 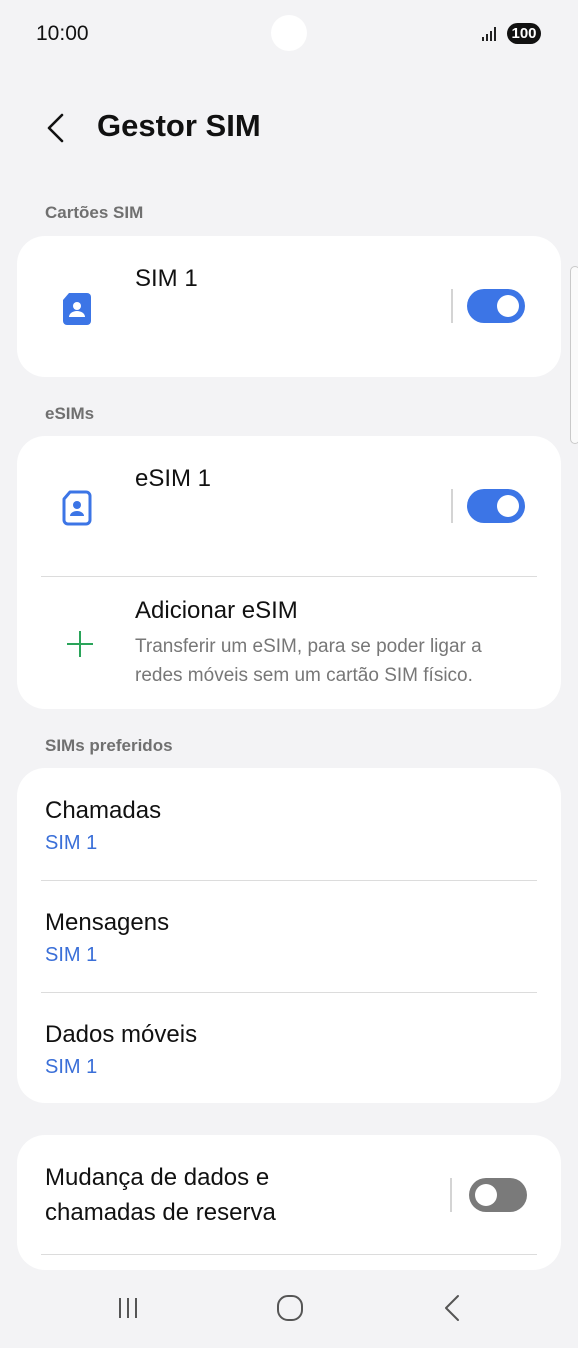 I want to click on back-arrow-icon, so click(x=55, y=128).